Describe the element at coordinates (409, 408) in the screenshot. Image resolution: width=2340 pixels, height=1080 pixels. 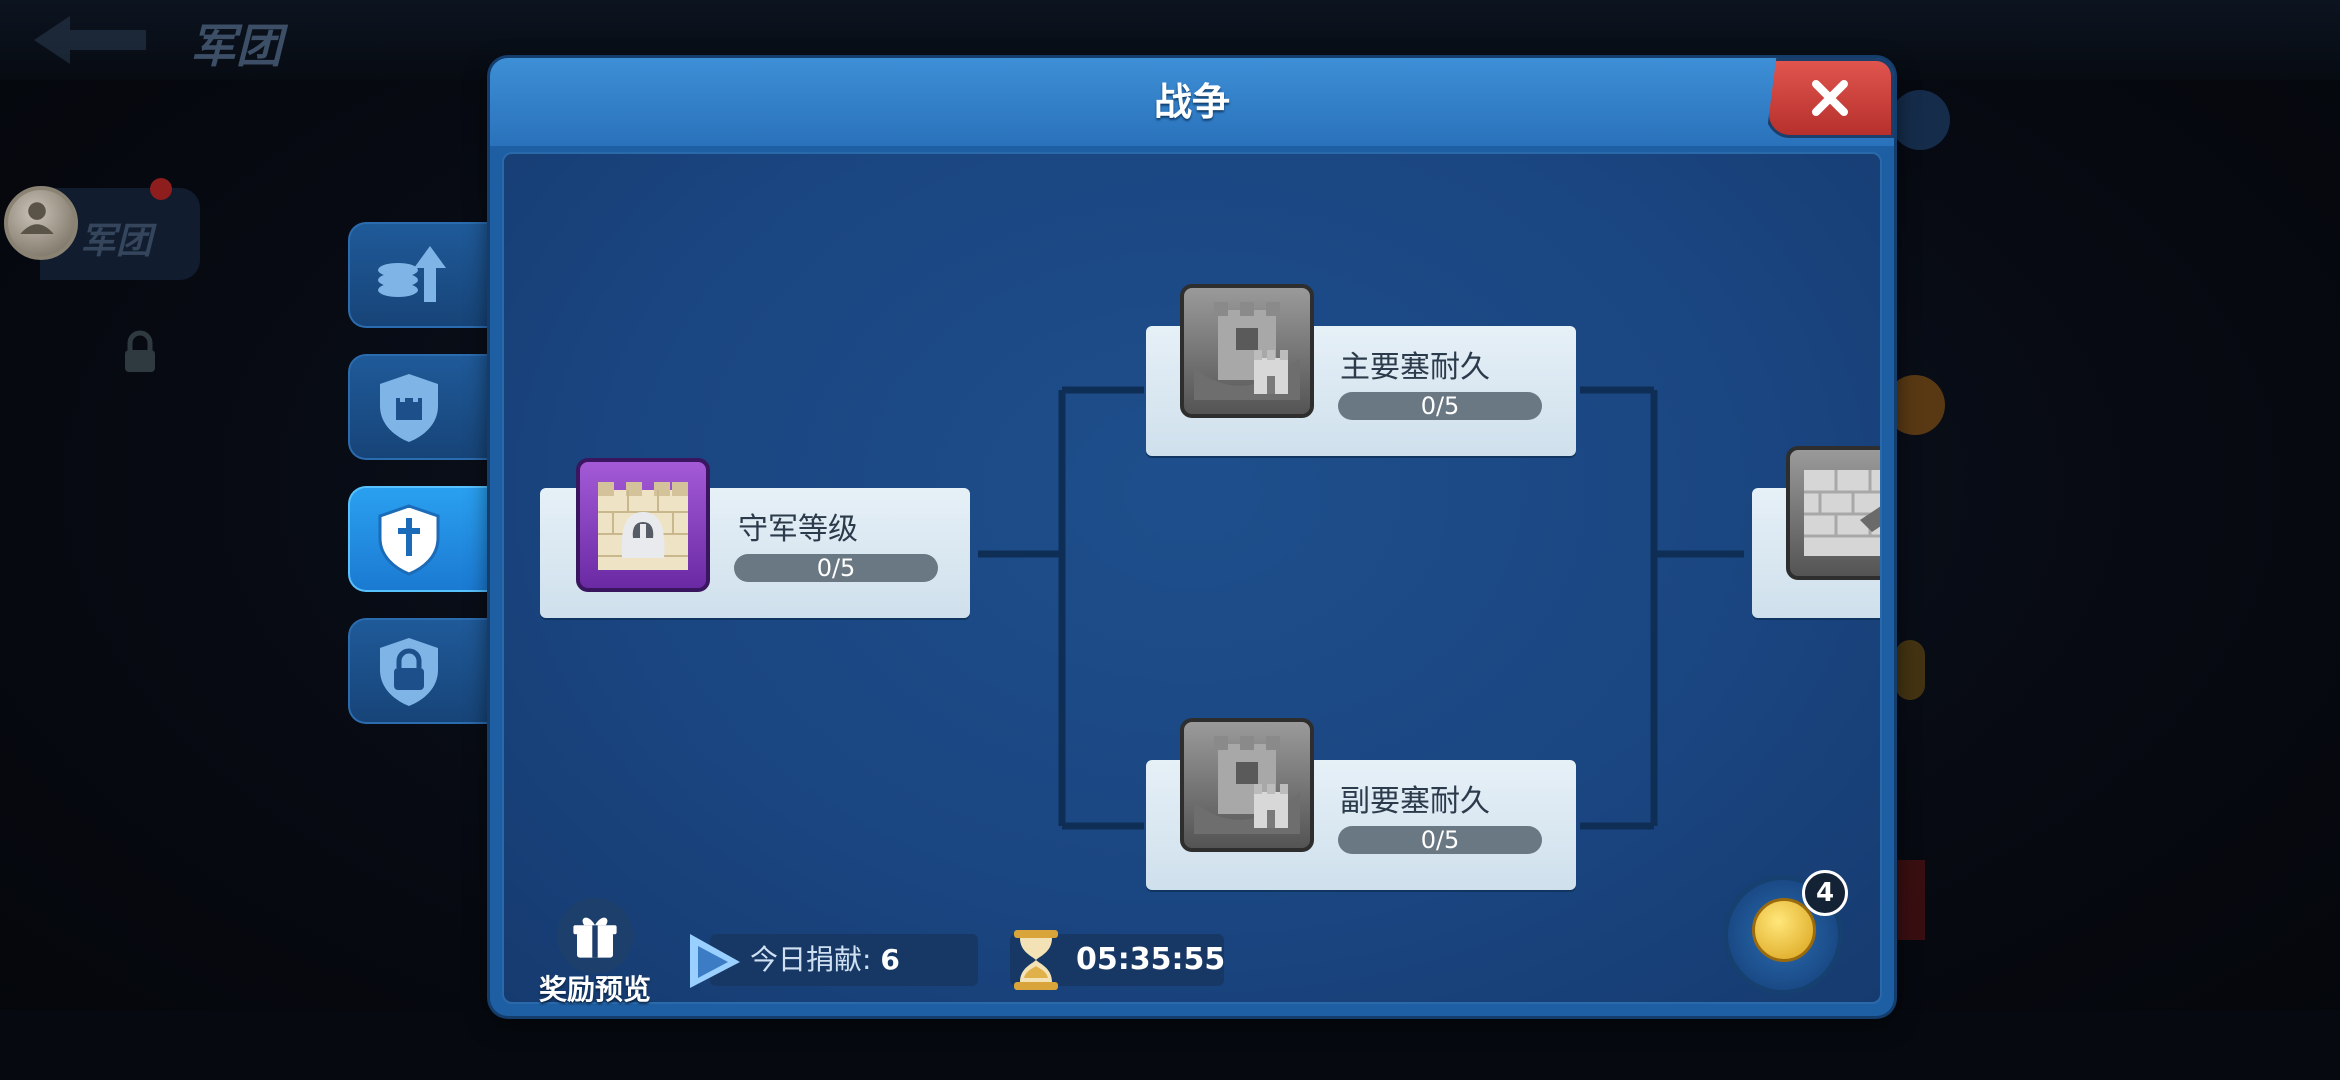
I see `castle-shield-icon` at that location.